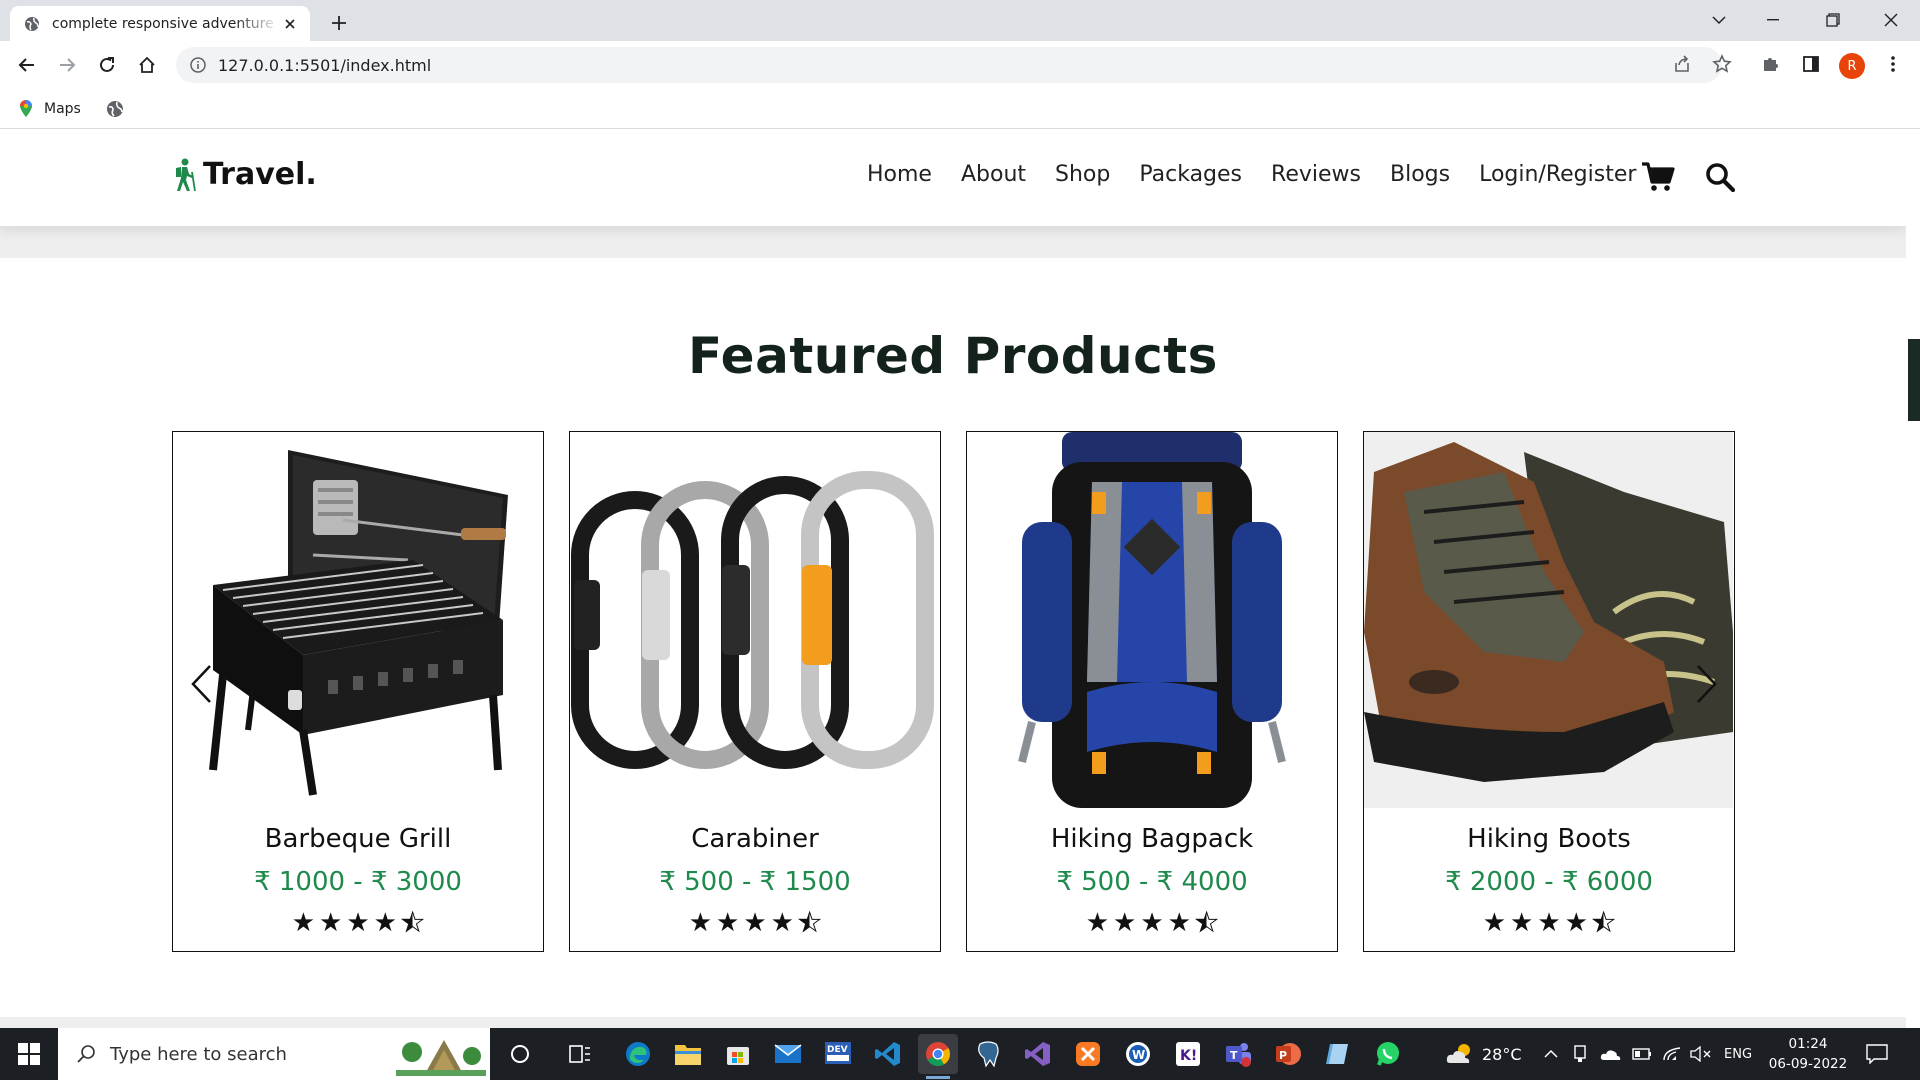 This screenshot has height=1080, width=1920. What do you see at coordinates (274, 1054) in the screenshot?
I see `taskbar-search-box: Type here to search` at bounding box center [274, 1054].